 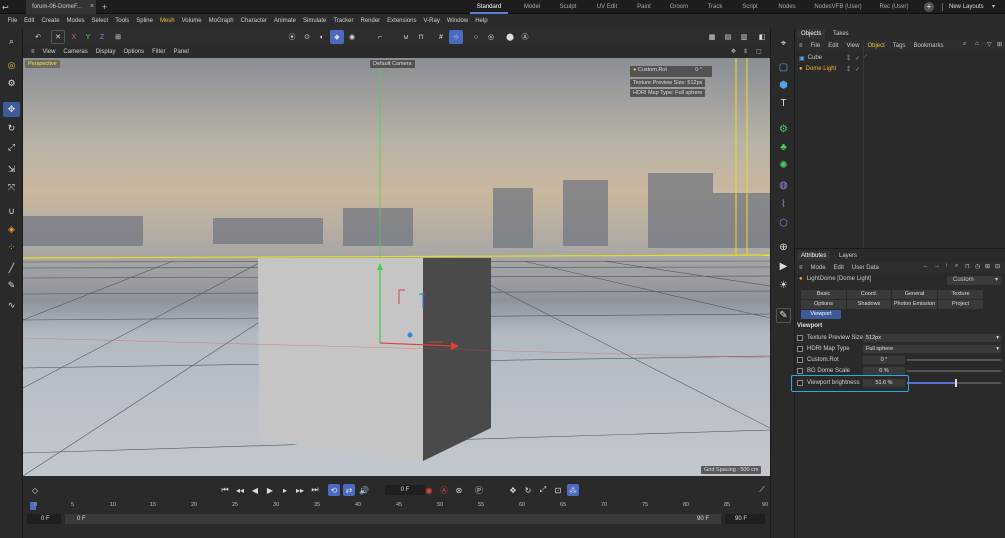 I want to click on sound-icon: 🔊, so click(x=364, y=490).